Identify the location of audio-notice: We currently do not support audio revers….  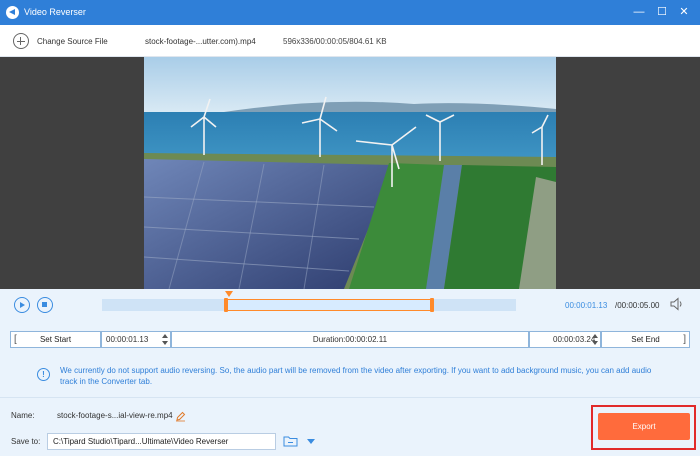
(356, 376).